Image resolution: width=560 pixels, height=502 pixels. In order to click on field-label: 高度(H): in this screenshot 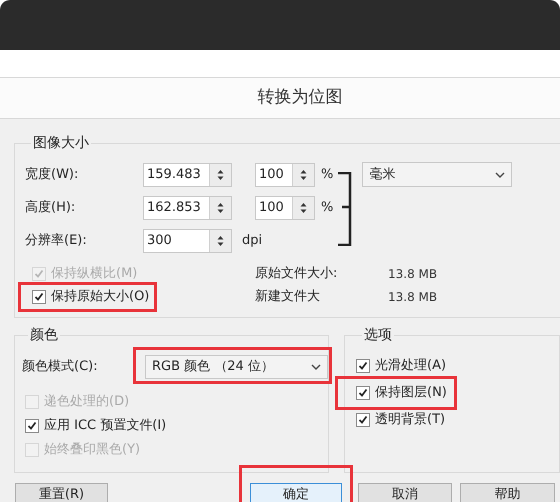, I will do `click(50, 207)`.